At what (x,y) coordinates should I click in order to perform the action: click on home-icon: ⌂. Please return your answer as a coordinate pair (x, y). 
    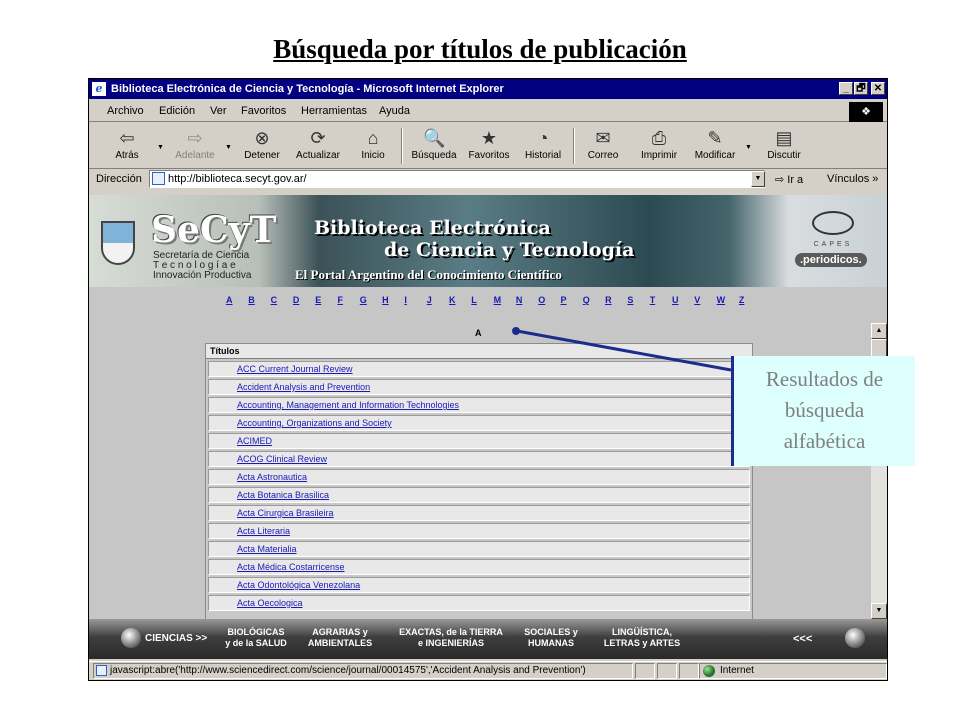
    Looking at the image, I should click on (373, 138).